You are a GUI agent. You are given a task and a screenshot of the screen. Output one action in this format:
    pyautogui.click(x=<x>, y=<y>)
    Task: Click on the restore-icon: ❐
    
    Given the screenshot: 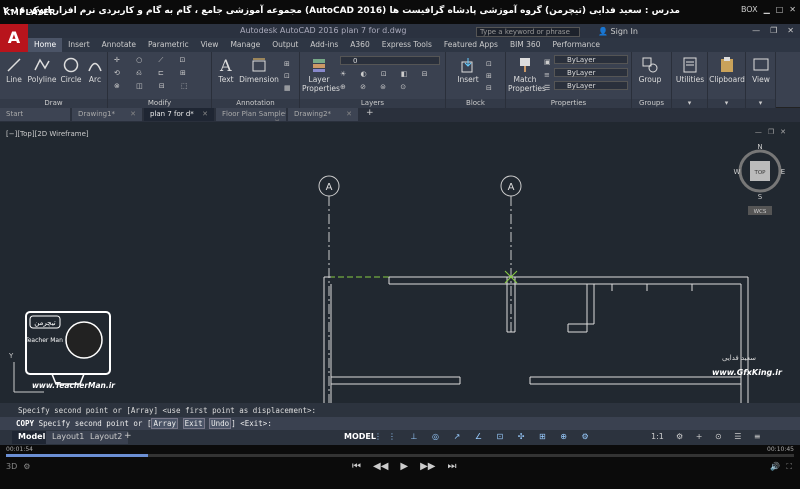 What is the action you would take?
    pyautogui.click(x=773, y=30)
    